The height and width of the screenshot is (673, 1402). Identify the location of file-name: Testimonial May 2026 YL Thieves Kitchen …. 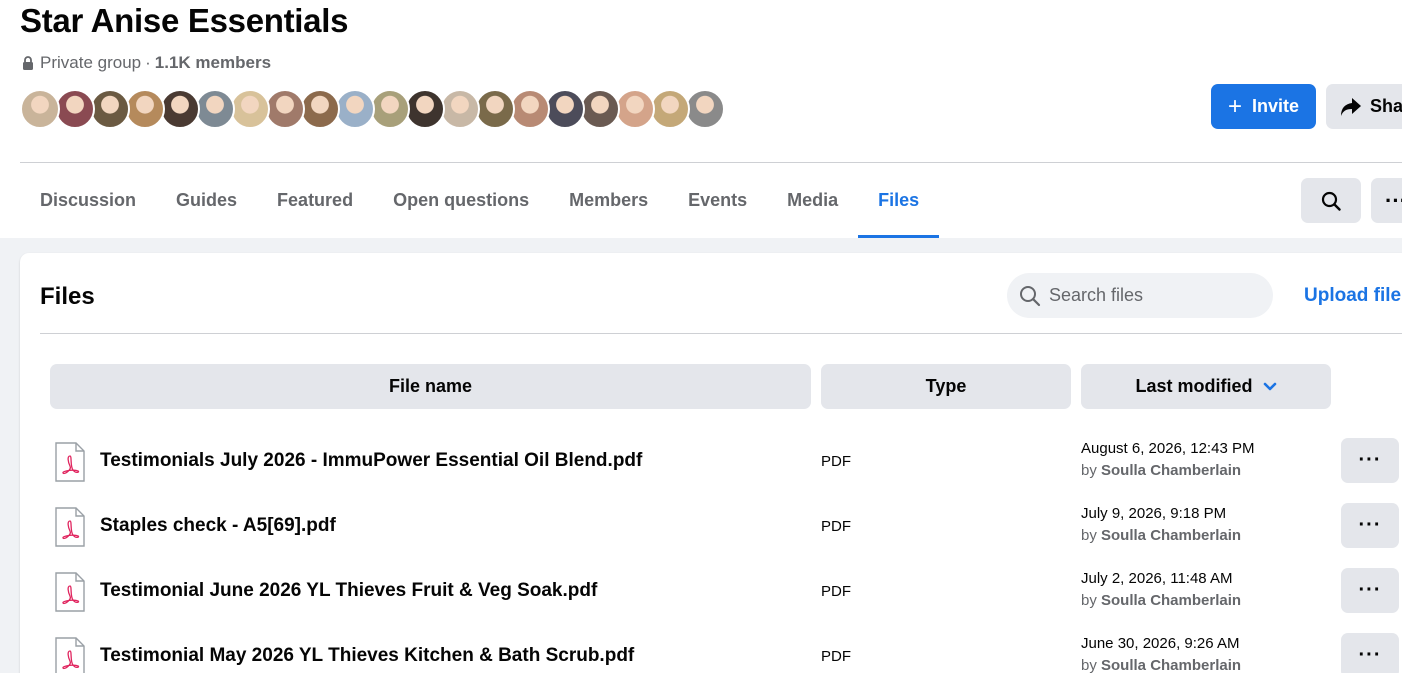
(367, 656).